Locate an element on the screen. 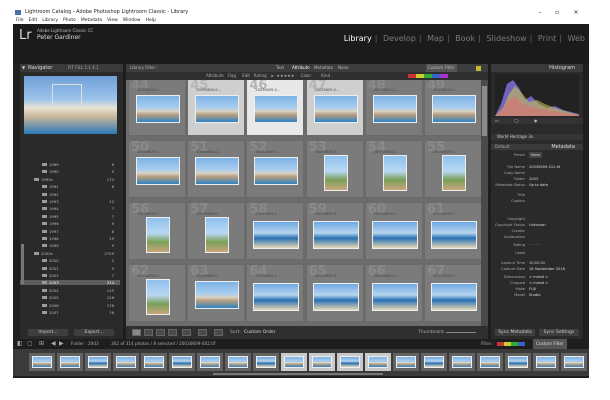 This screenshot has height=400, width=610. sync-metadata-button: Sync Metadata is located at coordinates (515, 332).